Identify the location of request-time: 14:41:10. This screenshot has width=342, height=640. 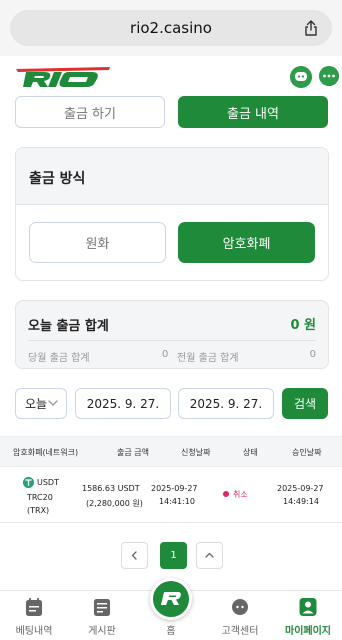
(177, 501).